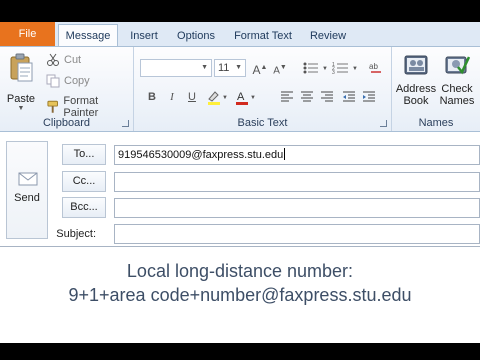  What do you see at coordinates (240, 10) in the screenshot?
I see `black-letterbox-top` at bounding box center [240, 10].